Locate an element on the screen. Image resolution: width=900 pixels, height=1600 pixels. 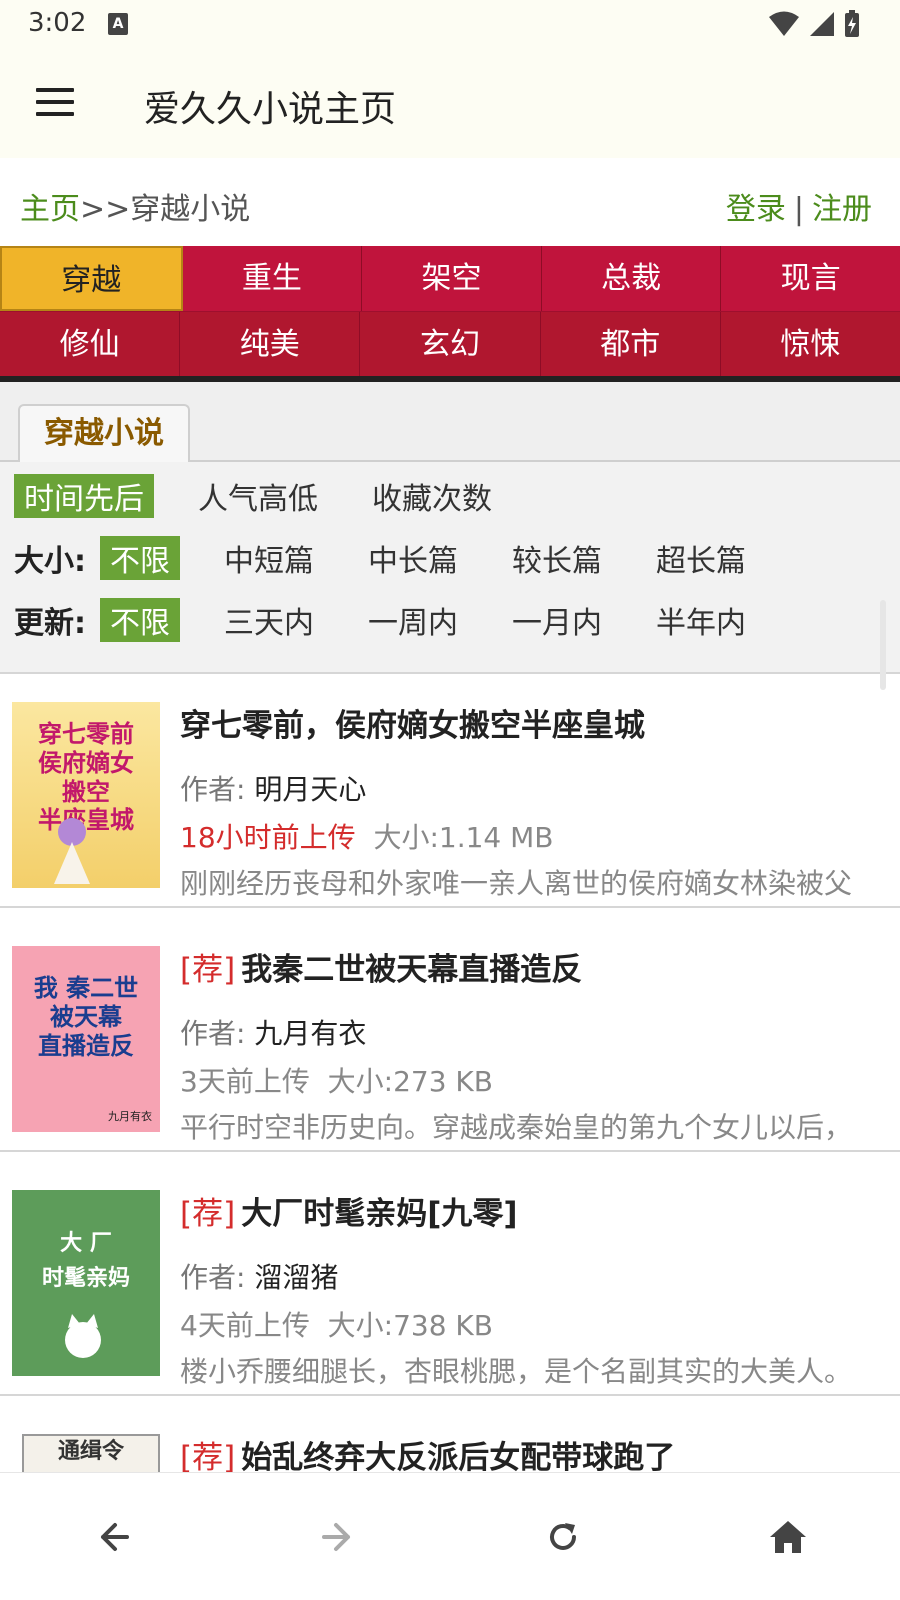
breadcrumb-current: 穿越小说 is located at coordinates (190, 209).